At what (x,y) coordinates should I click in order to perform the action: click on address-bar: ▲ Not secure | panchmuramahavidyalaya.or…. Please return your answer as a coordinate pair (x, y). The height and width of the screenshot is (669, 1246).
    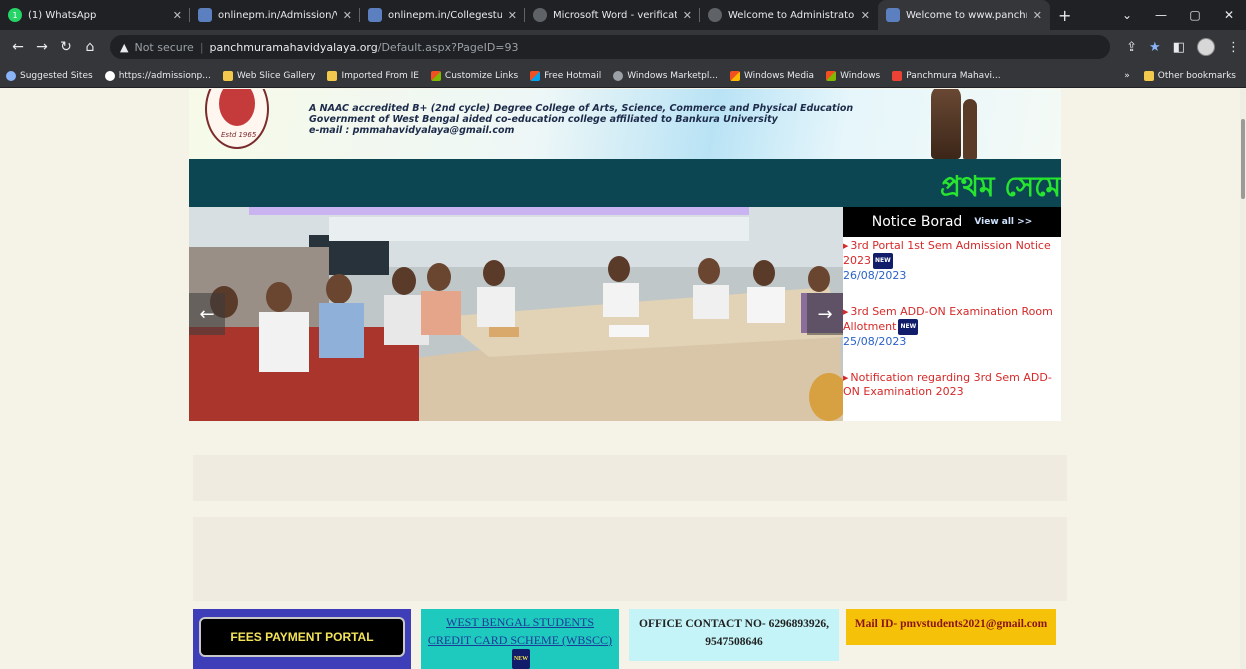
    Looking at the image, I should click on (610, 47).